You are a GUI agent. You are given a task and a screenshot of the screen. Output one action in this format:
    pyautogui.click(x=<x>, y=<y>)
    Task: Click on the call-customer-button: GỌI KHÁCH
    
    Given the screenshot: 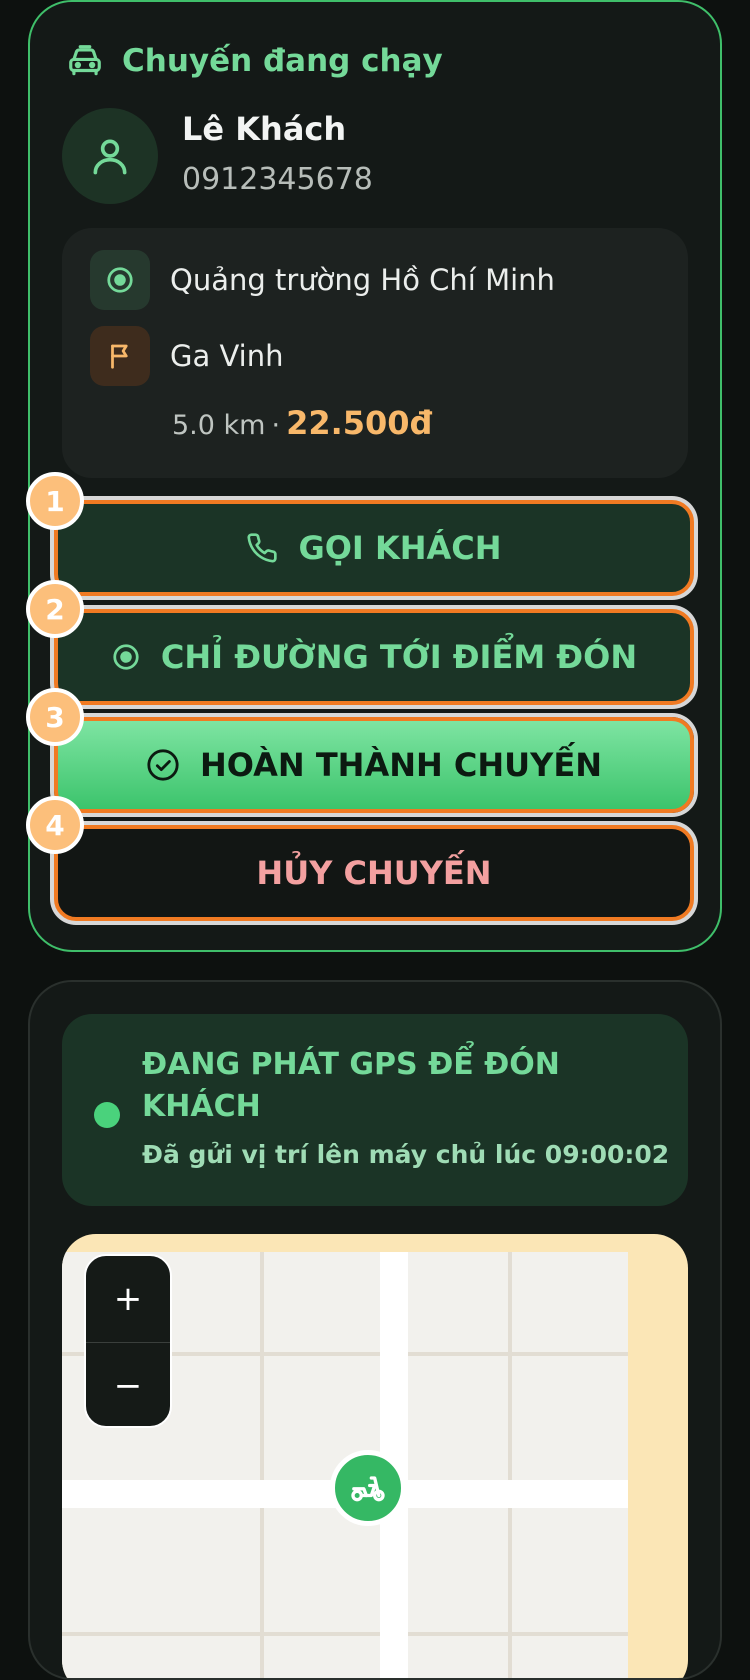 What is the action you would take?
    pyautogui.click(x=374, y=548)
    